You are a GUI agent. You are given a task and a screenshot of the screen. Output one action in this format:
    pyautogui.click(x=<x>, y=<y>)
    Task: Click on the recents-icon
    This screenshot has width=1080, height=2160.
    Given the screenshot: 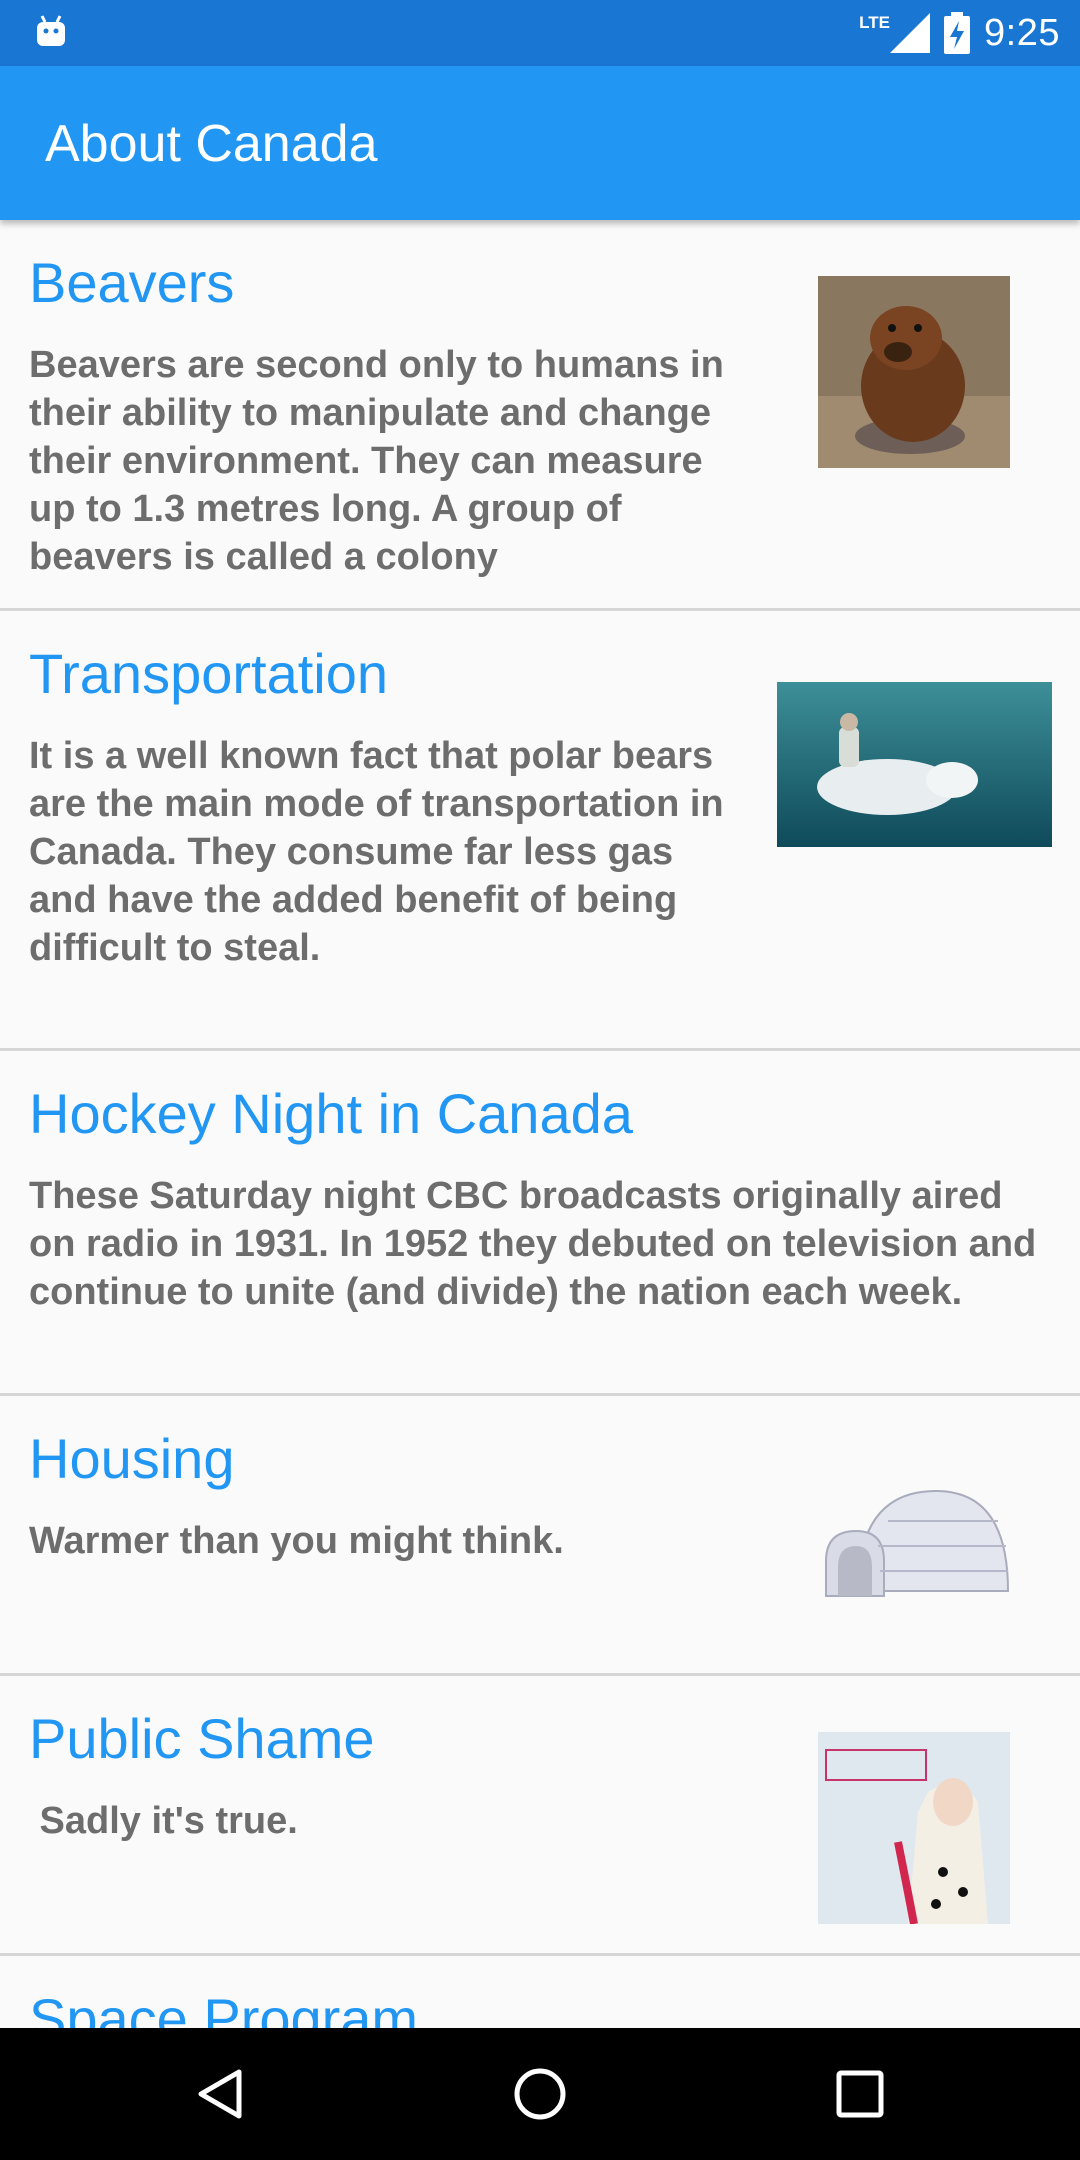 What is the action you would take?
    pyautogui.click(x=860, y=2094)
    